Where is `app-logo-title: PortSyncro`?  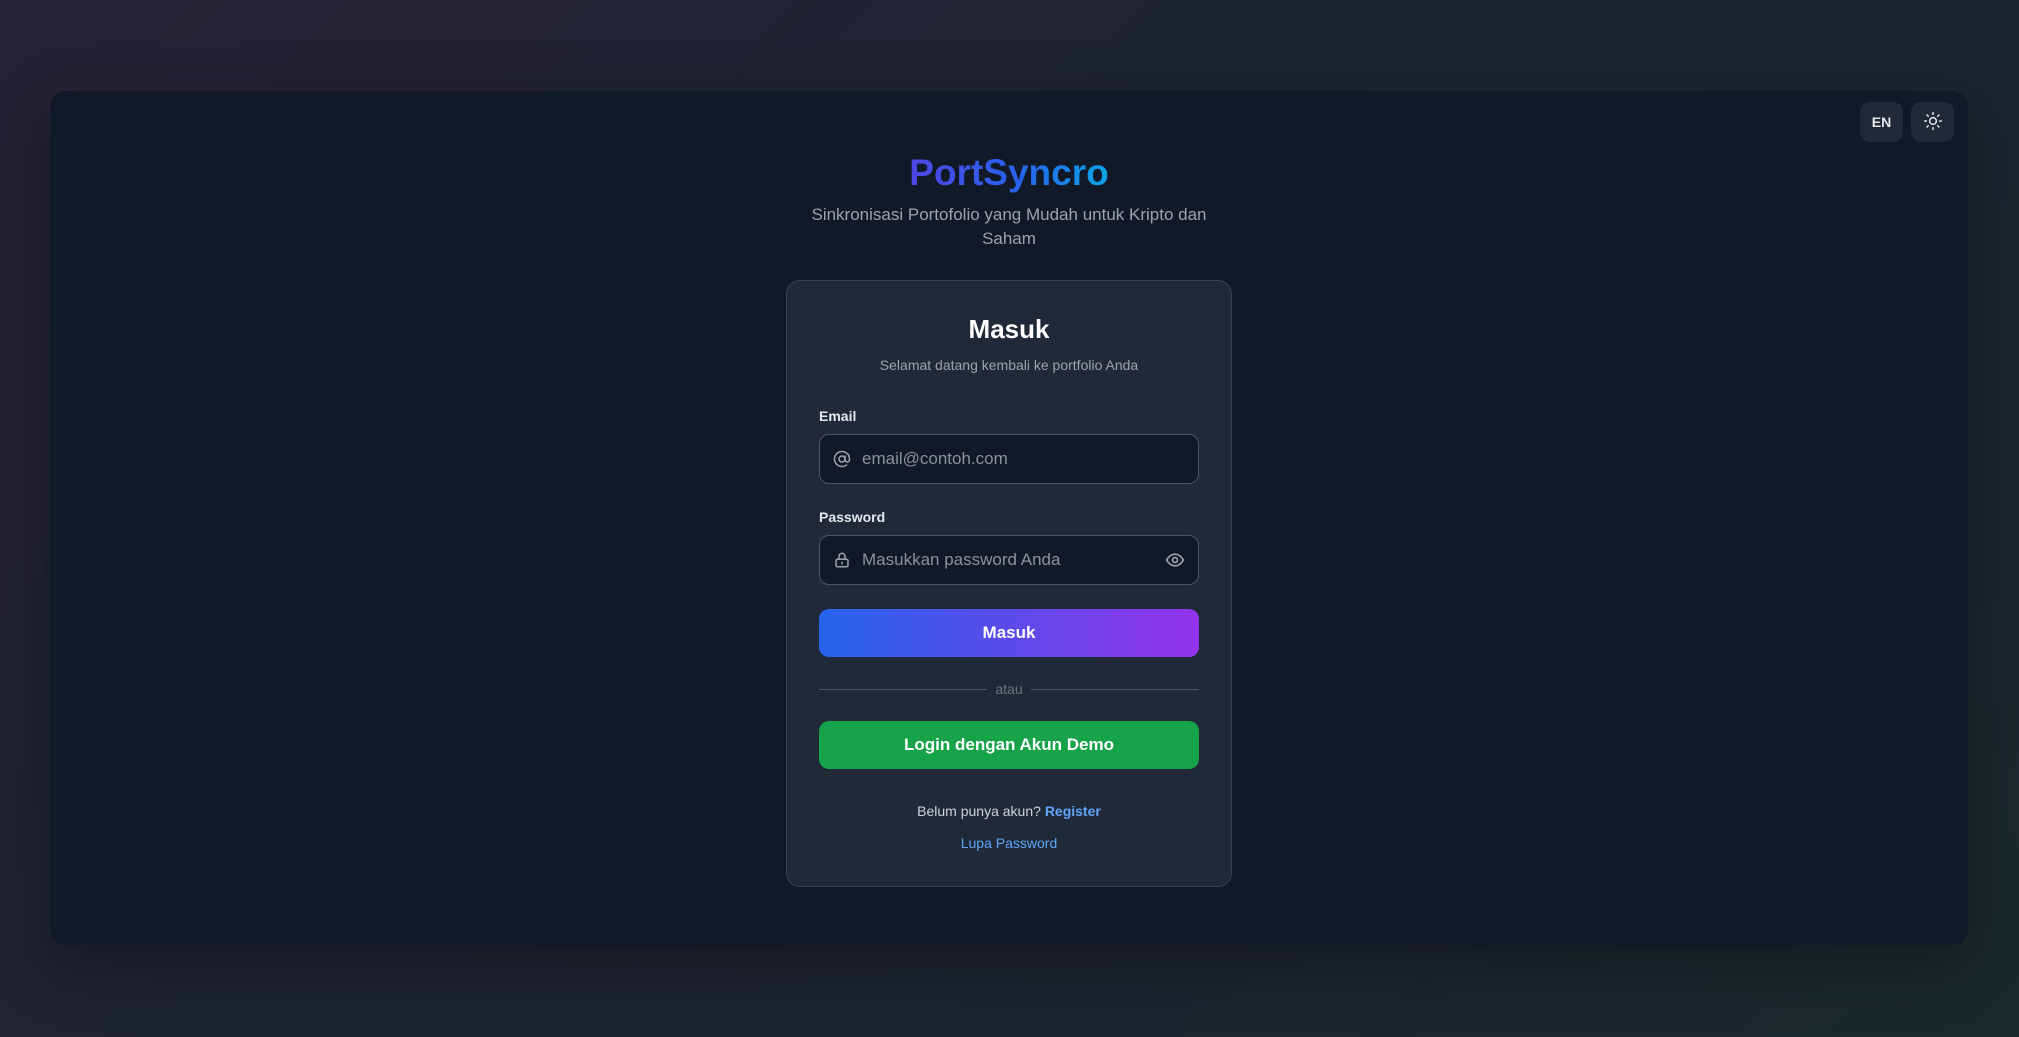 app-logo-title: PortSyncro is located at coordinates (1008, 173).